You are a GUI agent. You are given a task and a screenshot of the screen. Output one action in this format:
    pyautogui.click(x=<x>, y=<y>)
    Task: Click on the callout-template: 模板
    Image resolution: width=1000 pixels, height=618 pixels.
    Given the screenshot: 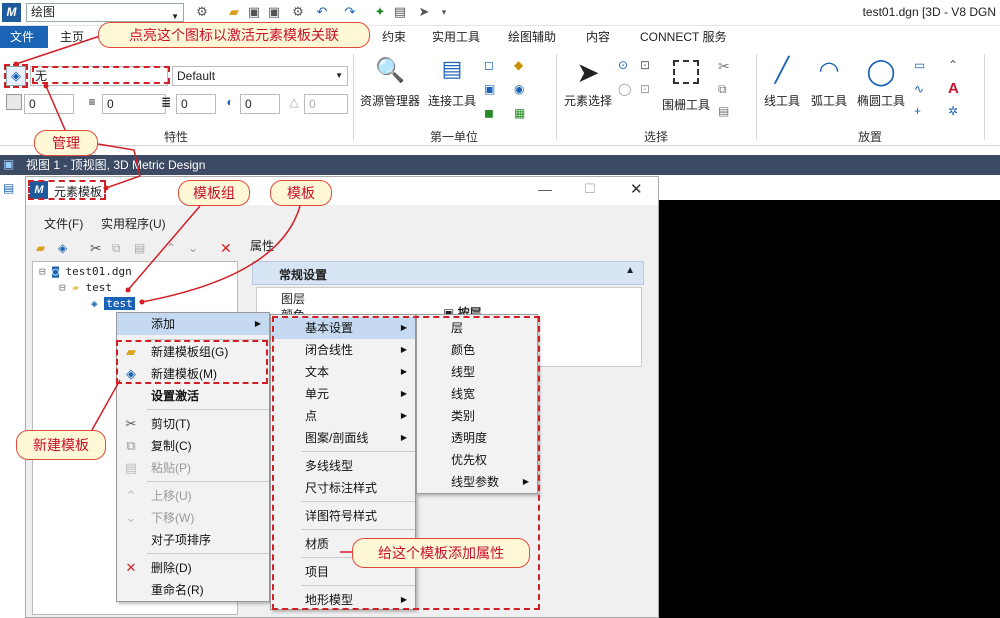 What is the action you would take?
    pyautogui.click(x=301, y=193)
    